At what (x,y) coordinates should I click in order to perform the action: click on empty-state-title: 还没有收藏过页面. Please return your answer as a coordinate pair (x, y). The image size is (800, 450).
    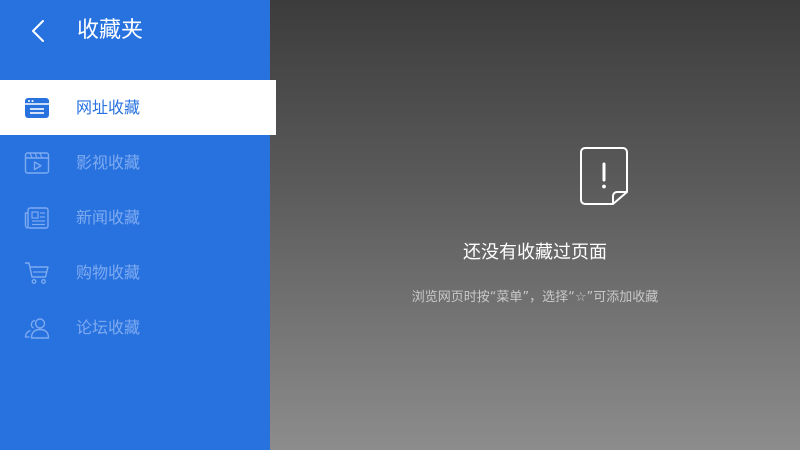
    Looking at the image, I should click on (535, 252).